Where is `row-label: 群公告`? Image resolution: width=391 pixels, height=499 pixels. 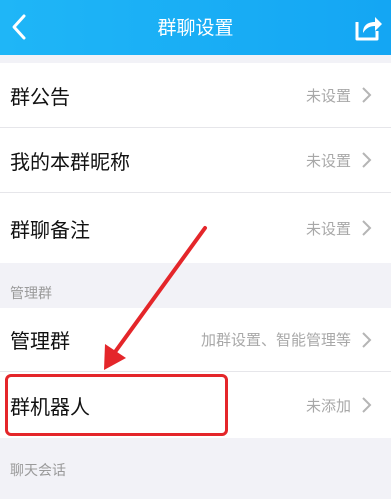
row-label: 群公告 is located at coordinates (40, 96).